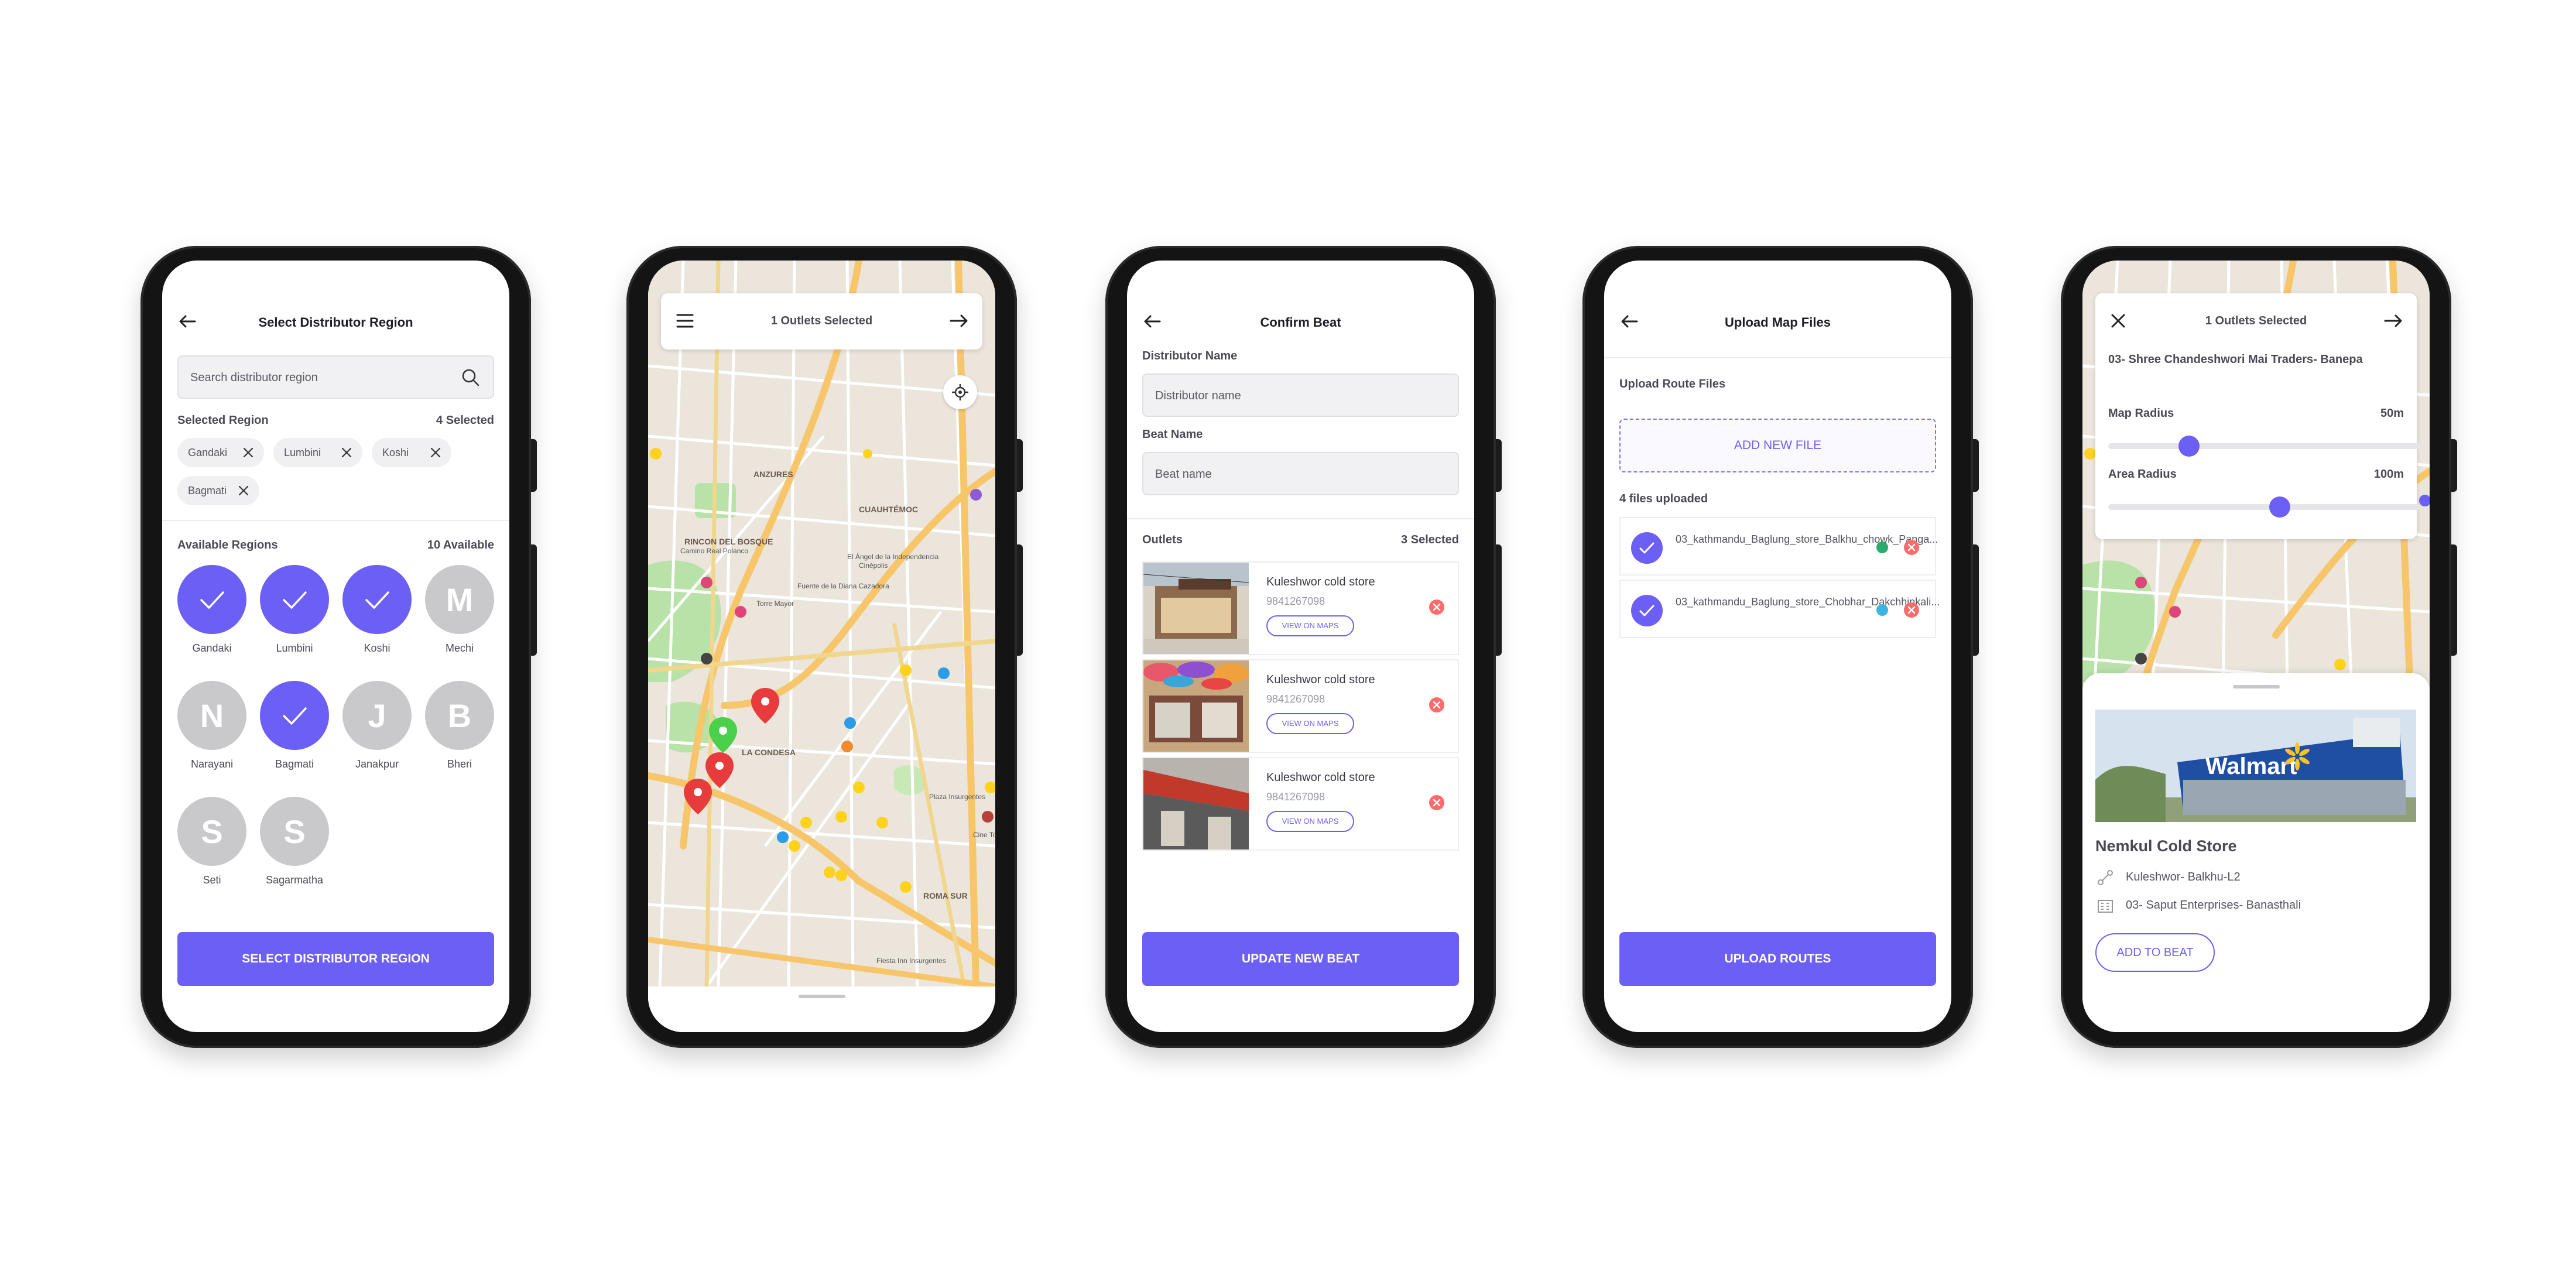 This screenshot has height=1288, width=2576. I want to click on area-radius-slider, so click(2264, 507).